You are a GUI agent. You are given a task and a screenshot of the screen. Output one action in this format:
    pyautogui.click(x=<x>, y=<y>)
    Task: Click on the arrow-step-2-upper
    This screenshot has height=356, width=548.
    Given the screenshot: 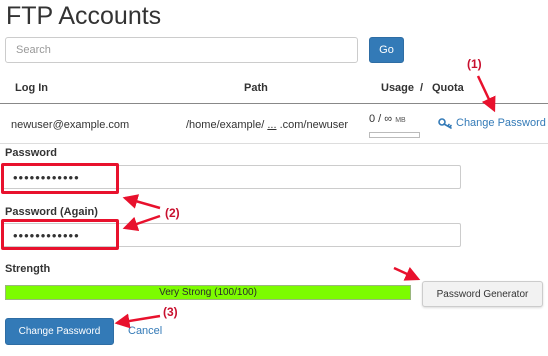 What is the action you would take?
    pyautogui.click(x=141, y=202)
    